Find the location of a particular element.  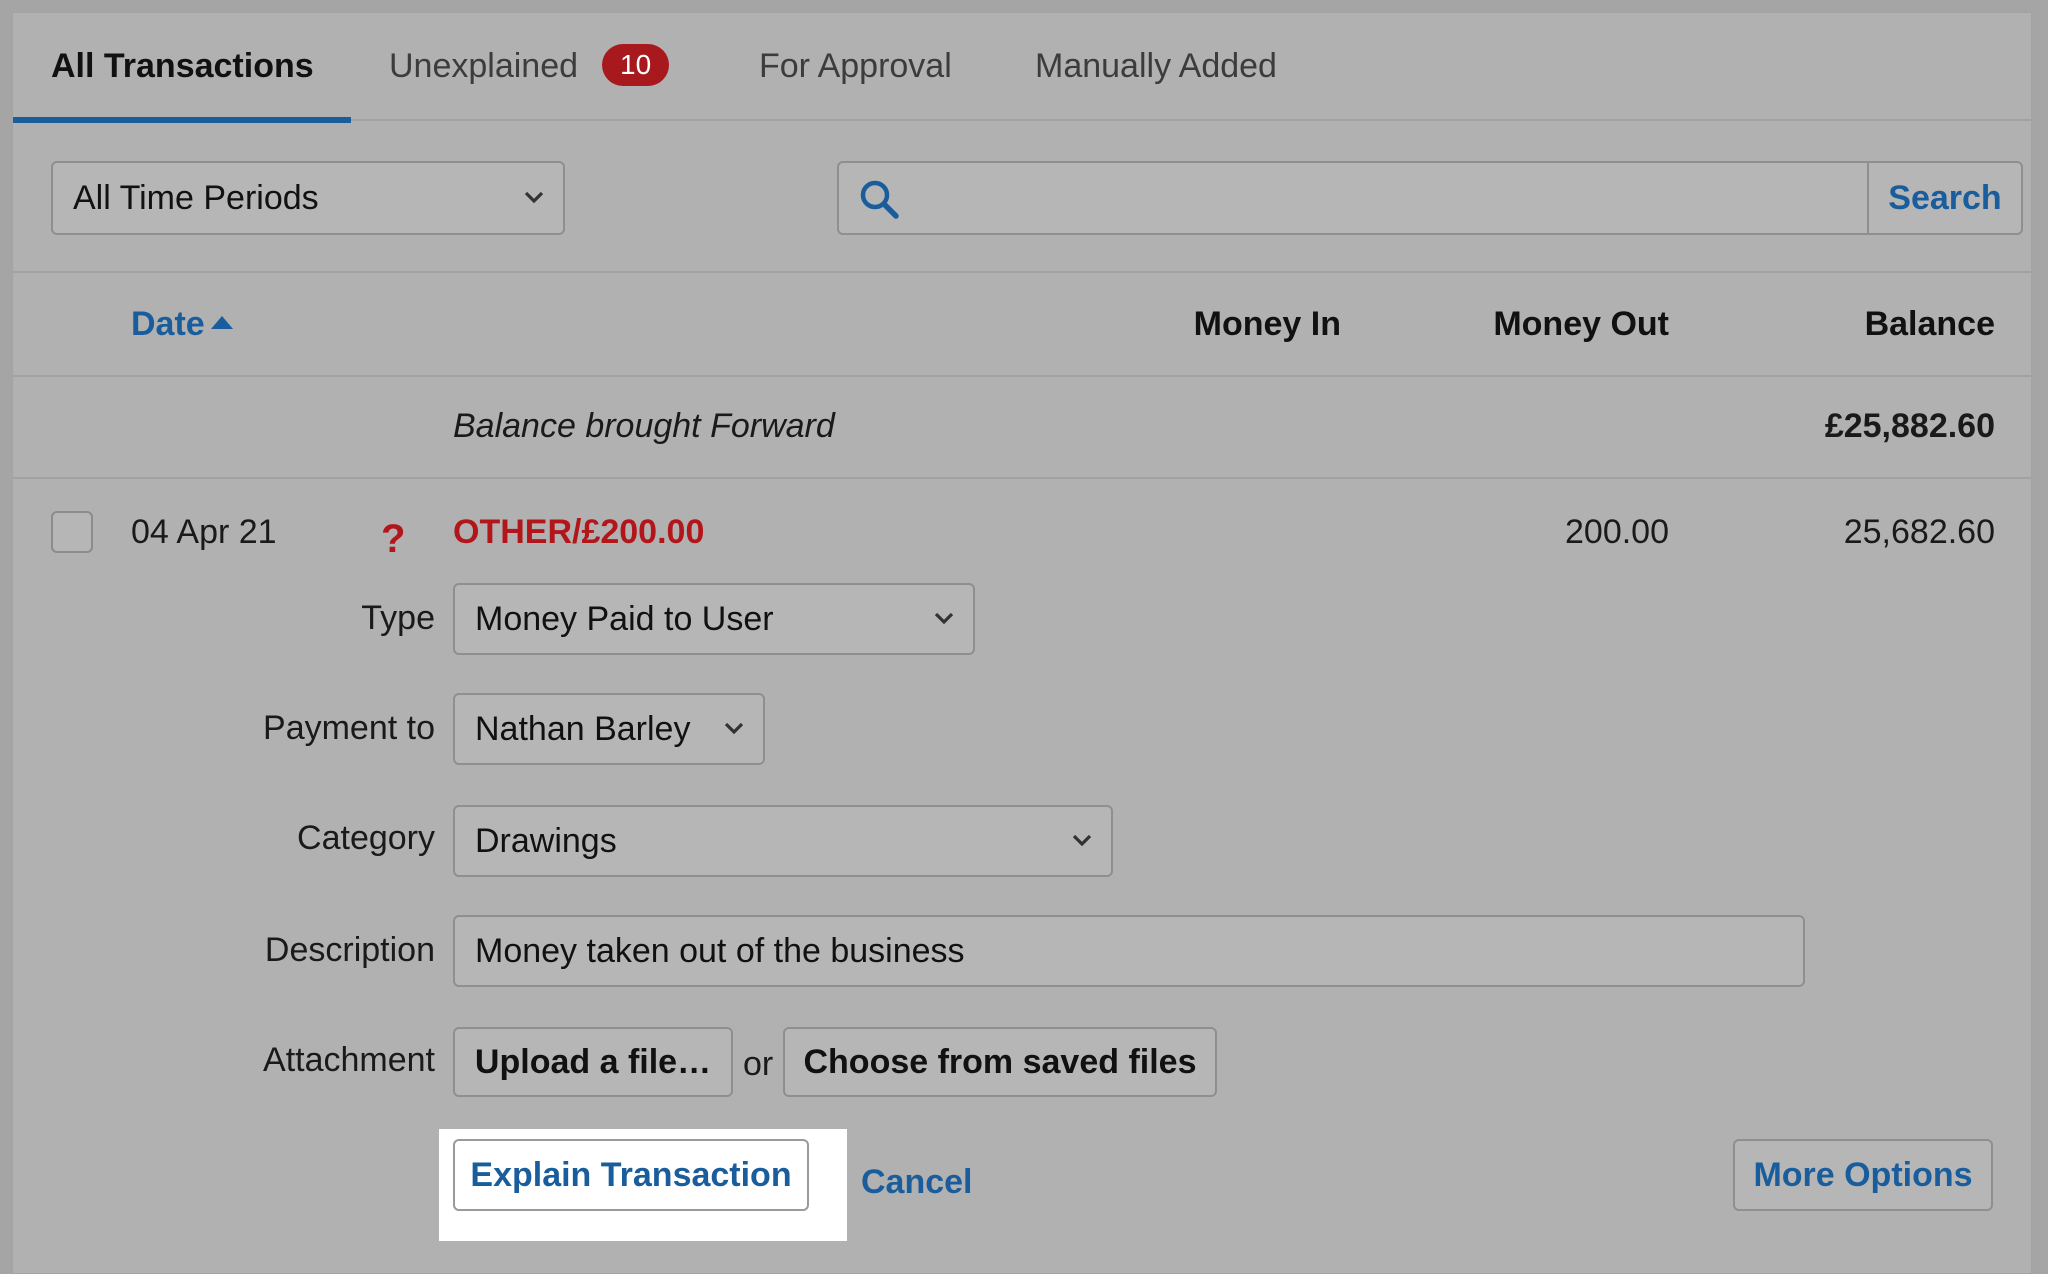

tab-unexplained: Unexplained 10 is located at coordinates (529, 67).